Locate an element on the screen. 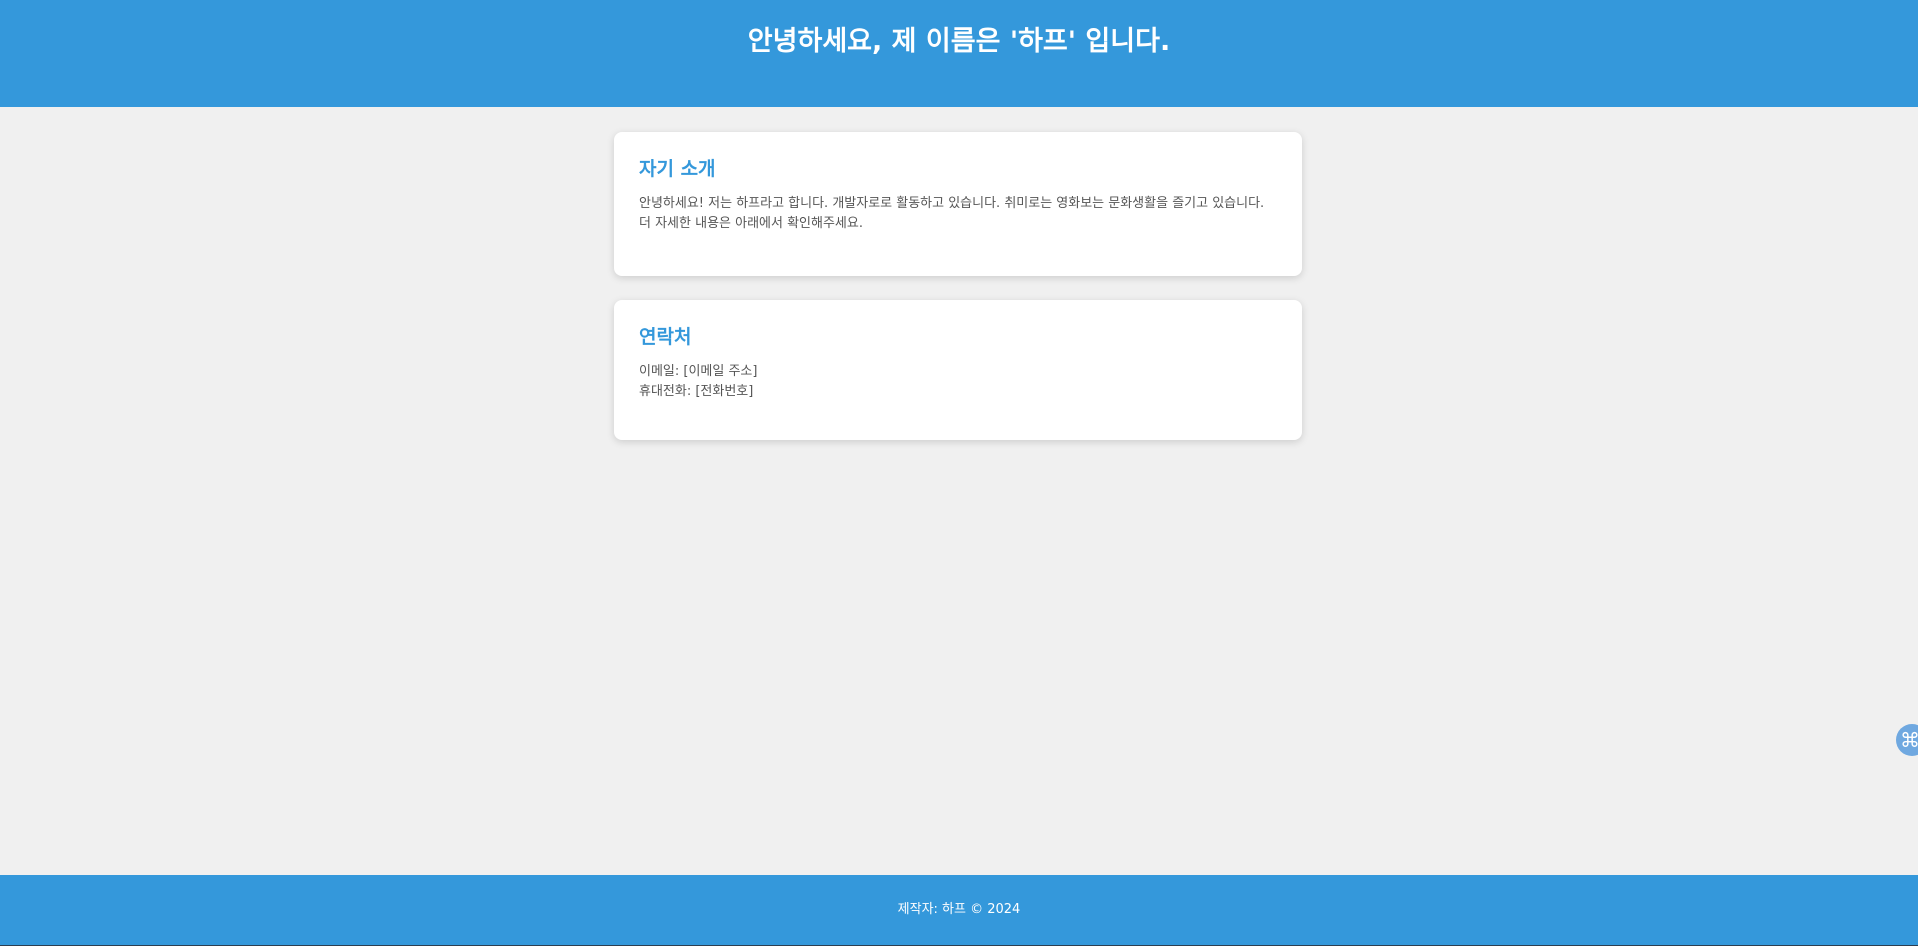 The width and height of the screenshot is (1918, 946). command-widget-button: ⌘ is located at coordinates (1907, 740).